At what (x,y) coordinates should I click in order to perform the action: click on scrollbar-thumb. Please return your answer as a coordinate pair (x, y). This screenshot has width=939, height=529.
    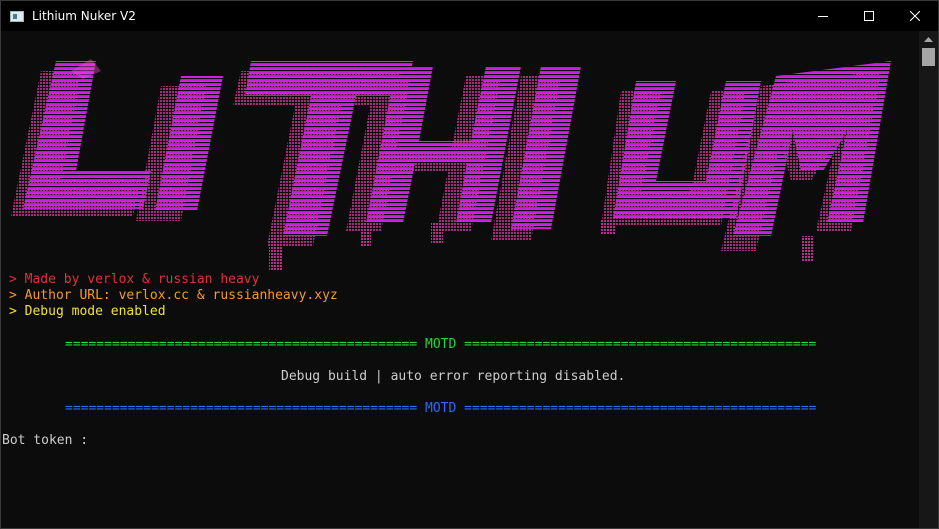
    Looking at the image, I should click on (928, 57).